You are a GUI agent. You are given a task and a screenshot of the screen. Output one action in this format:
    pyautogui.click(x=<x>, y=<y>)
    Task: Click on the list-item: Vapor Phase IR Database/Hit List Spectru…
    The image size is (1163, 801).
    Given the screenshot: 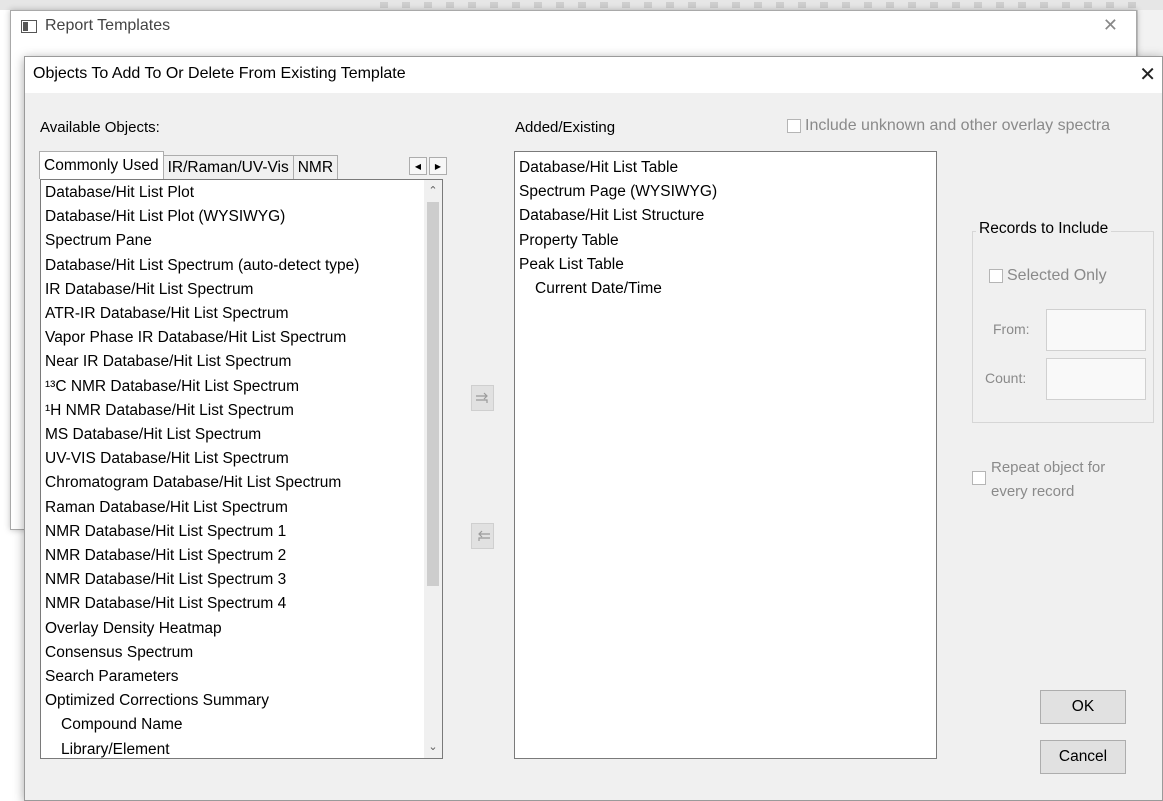 What is the action you would take?
    pyautogui.click(x=195, y=338)
    